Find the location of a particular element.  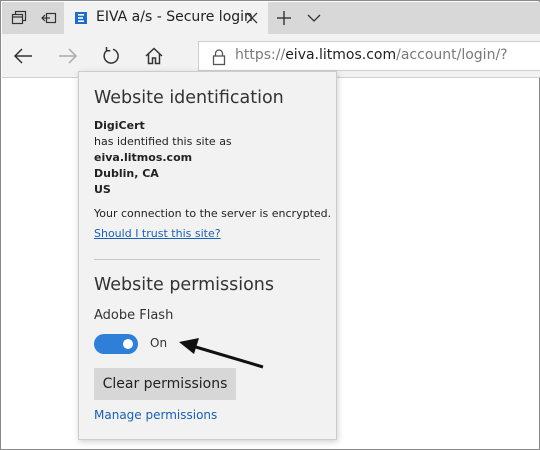

toggle-state-label: On is located at coordinates (159, 343).